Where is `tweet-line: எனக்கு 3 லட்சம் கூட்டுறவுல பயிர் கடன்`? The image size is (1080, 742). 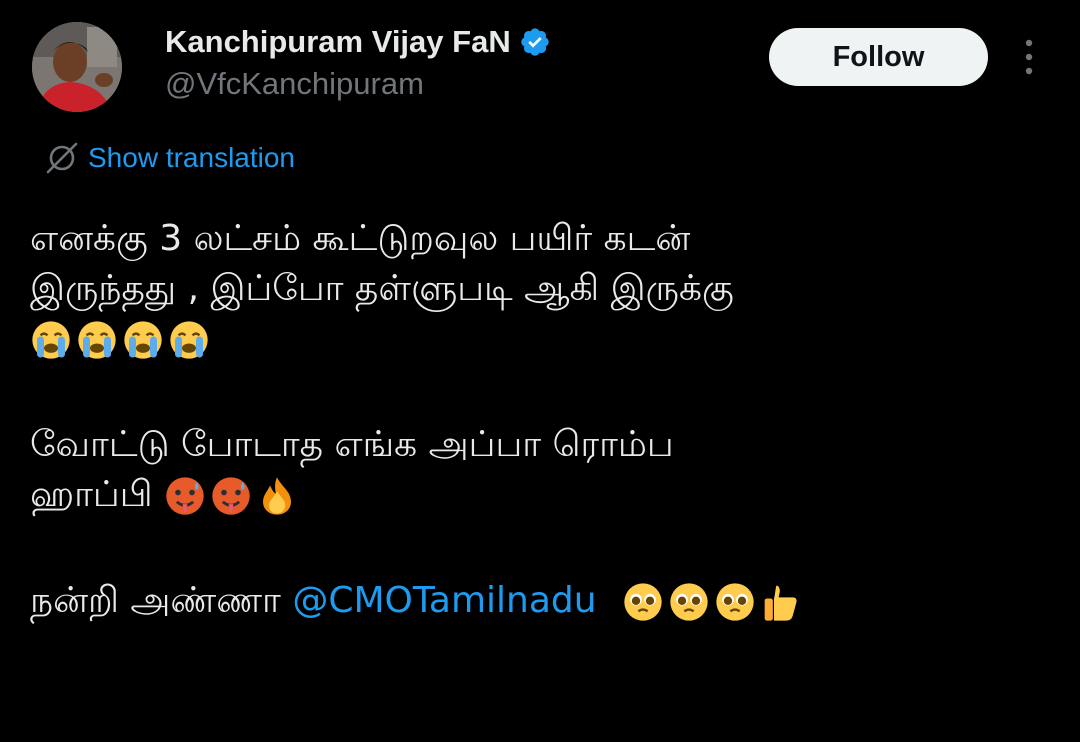 tweet-line: எனக்கு 3 லட்சம் கூட்டுறவுல பயிர் கடன் is located at coordinates (360, 238).